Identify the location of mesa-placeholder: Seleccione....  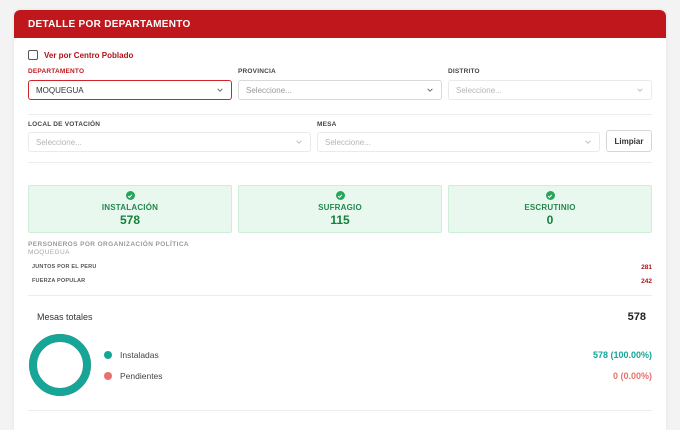
(348, 142).